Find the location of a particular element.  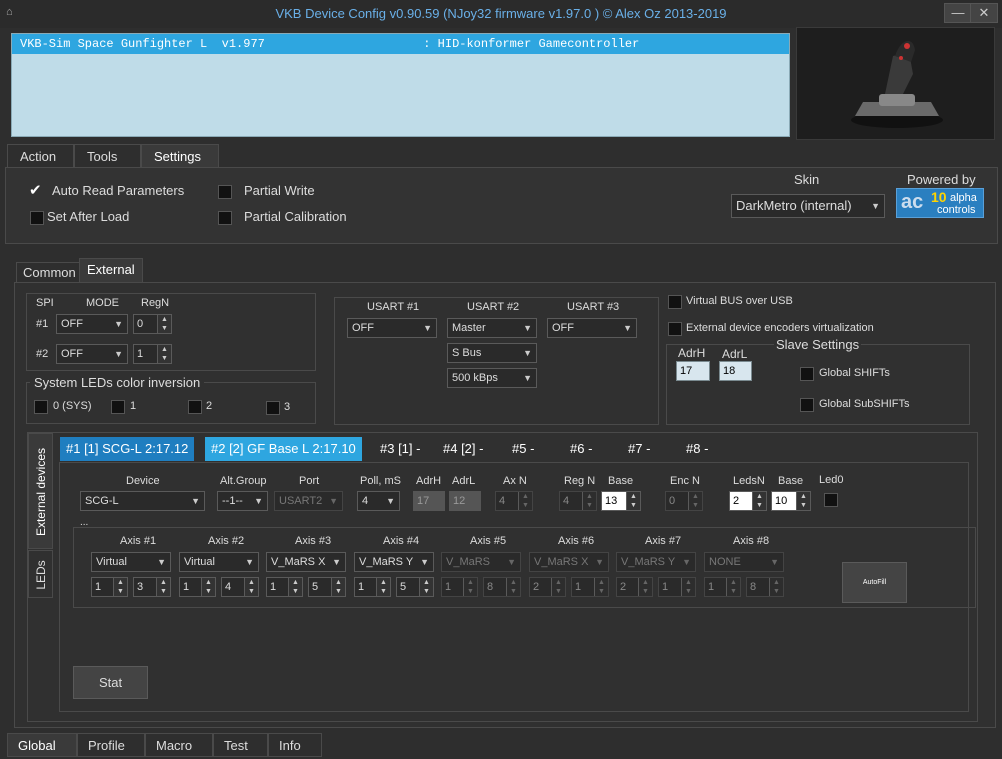

axis-7-select: V_MaRS Y ▼ is located at coordinates (656, 562).